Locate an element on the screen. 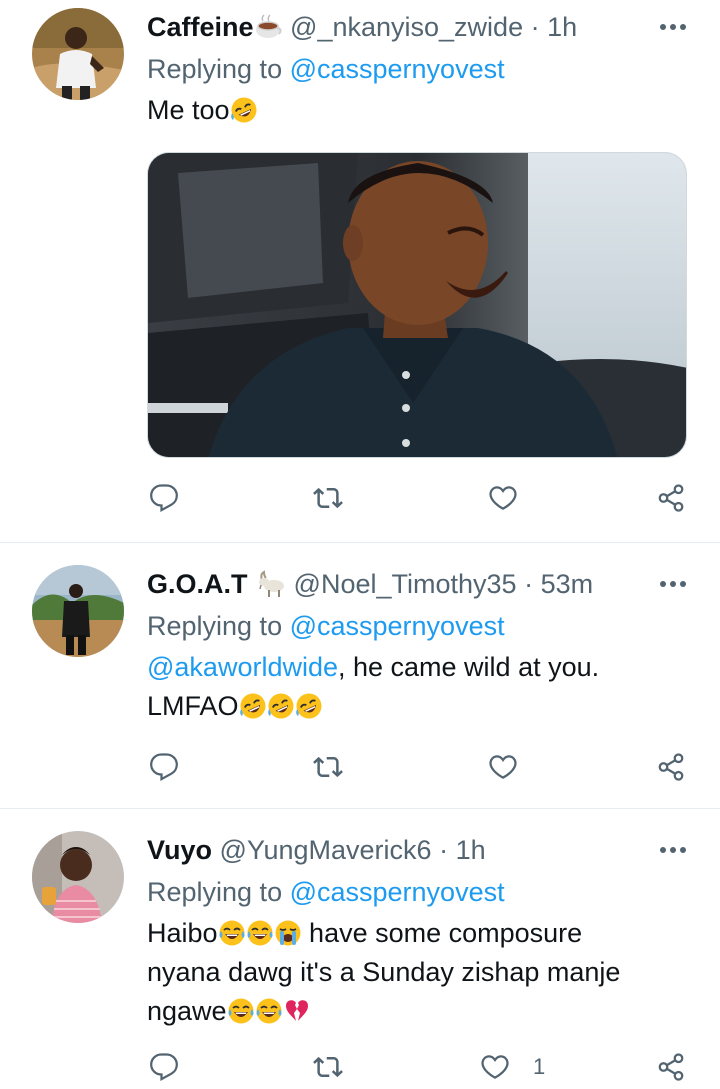 The image size is (720, 1089). display-name: G.O.A.T is located at coordinates (197, 584).